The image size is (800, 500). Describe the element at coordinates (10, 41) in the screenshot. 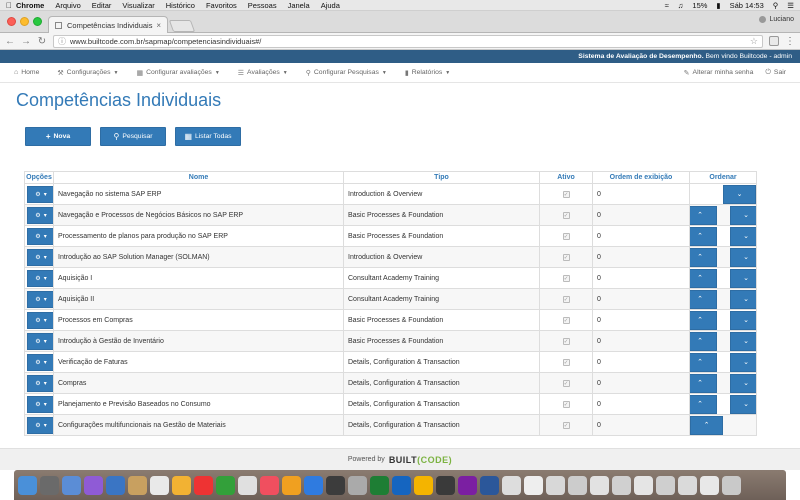

I see `back-icon: ←` at that location.